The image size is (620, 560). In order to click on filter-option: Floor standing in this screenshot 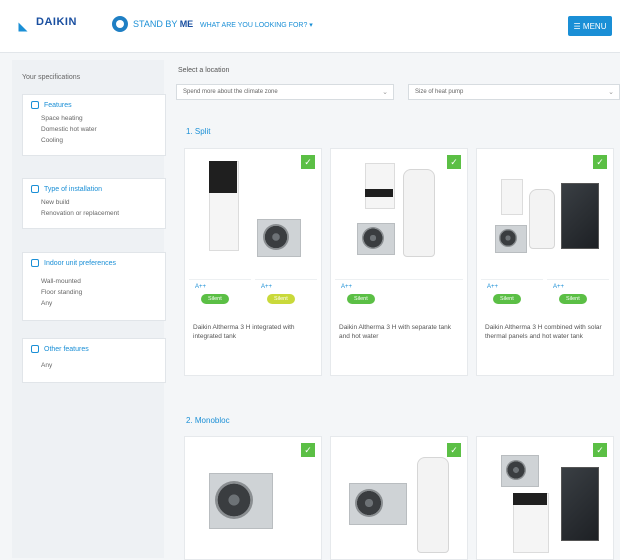, I will do `click(94, 292)`.